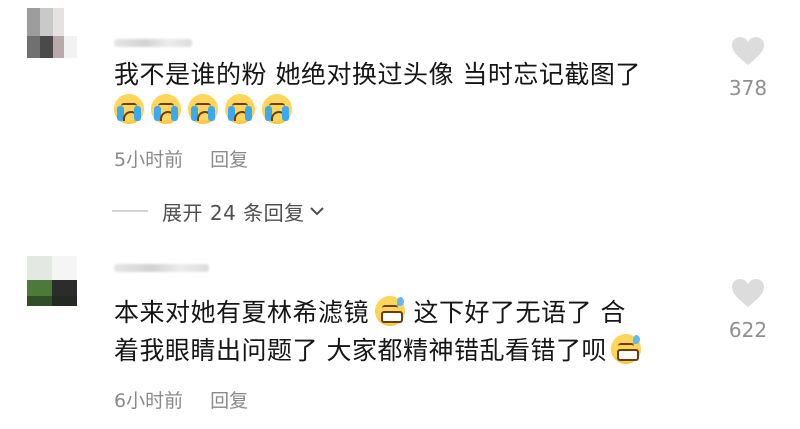  I want to click on timestamp: 6小时前, so click(149, 401).